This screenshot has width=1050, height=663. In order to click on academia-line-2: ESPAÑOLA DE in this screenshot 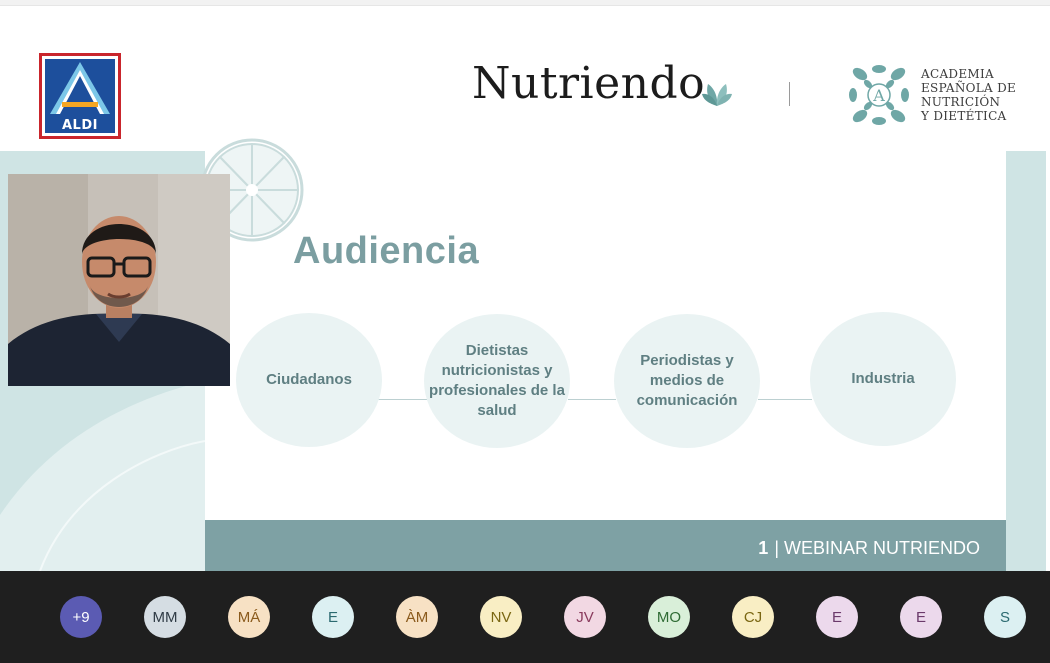, I will do `click(969, 88)`.